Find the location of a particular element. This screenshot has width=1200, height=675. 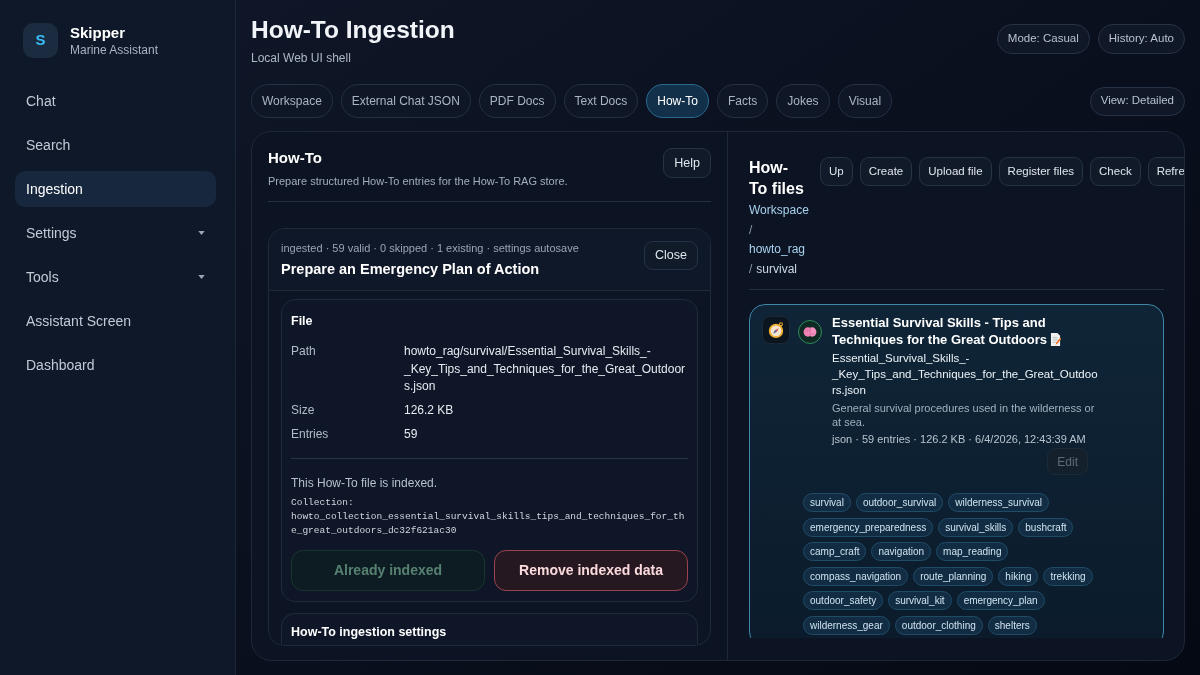

tag: outdoor_safety is located at coordinates (843, 600).